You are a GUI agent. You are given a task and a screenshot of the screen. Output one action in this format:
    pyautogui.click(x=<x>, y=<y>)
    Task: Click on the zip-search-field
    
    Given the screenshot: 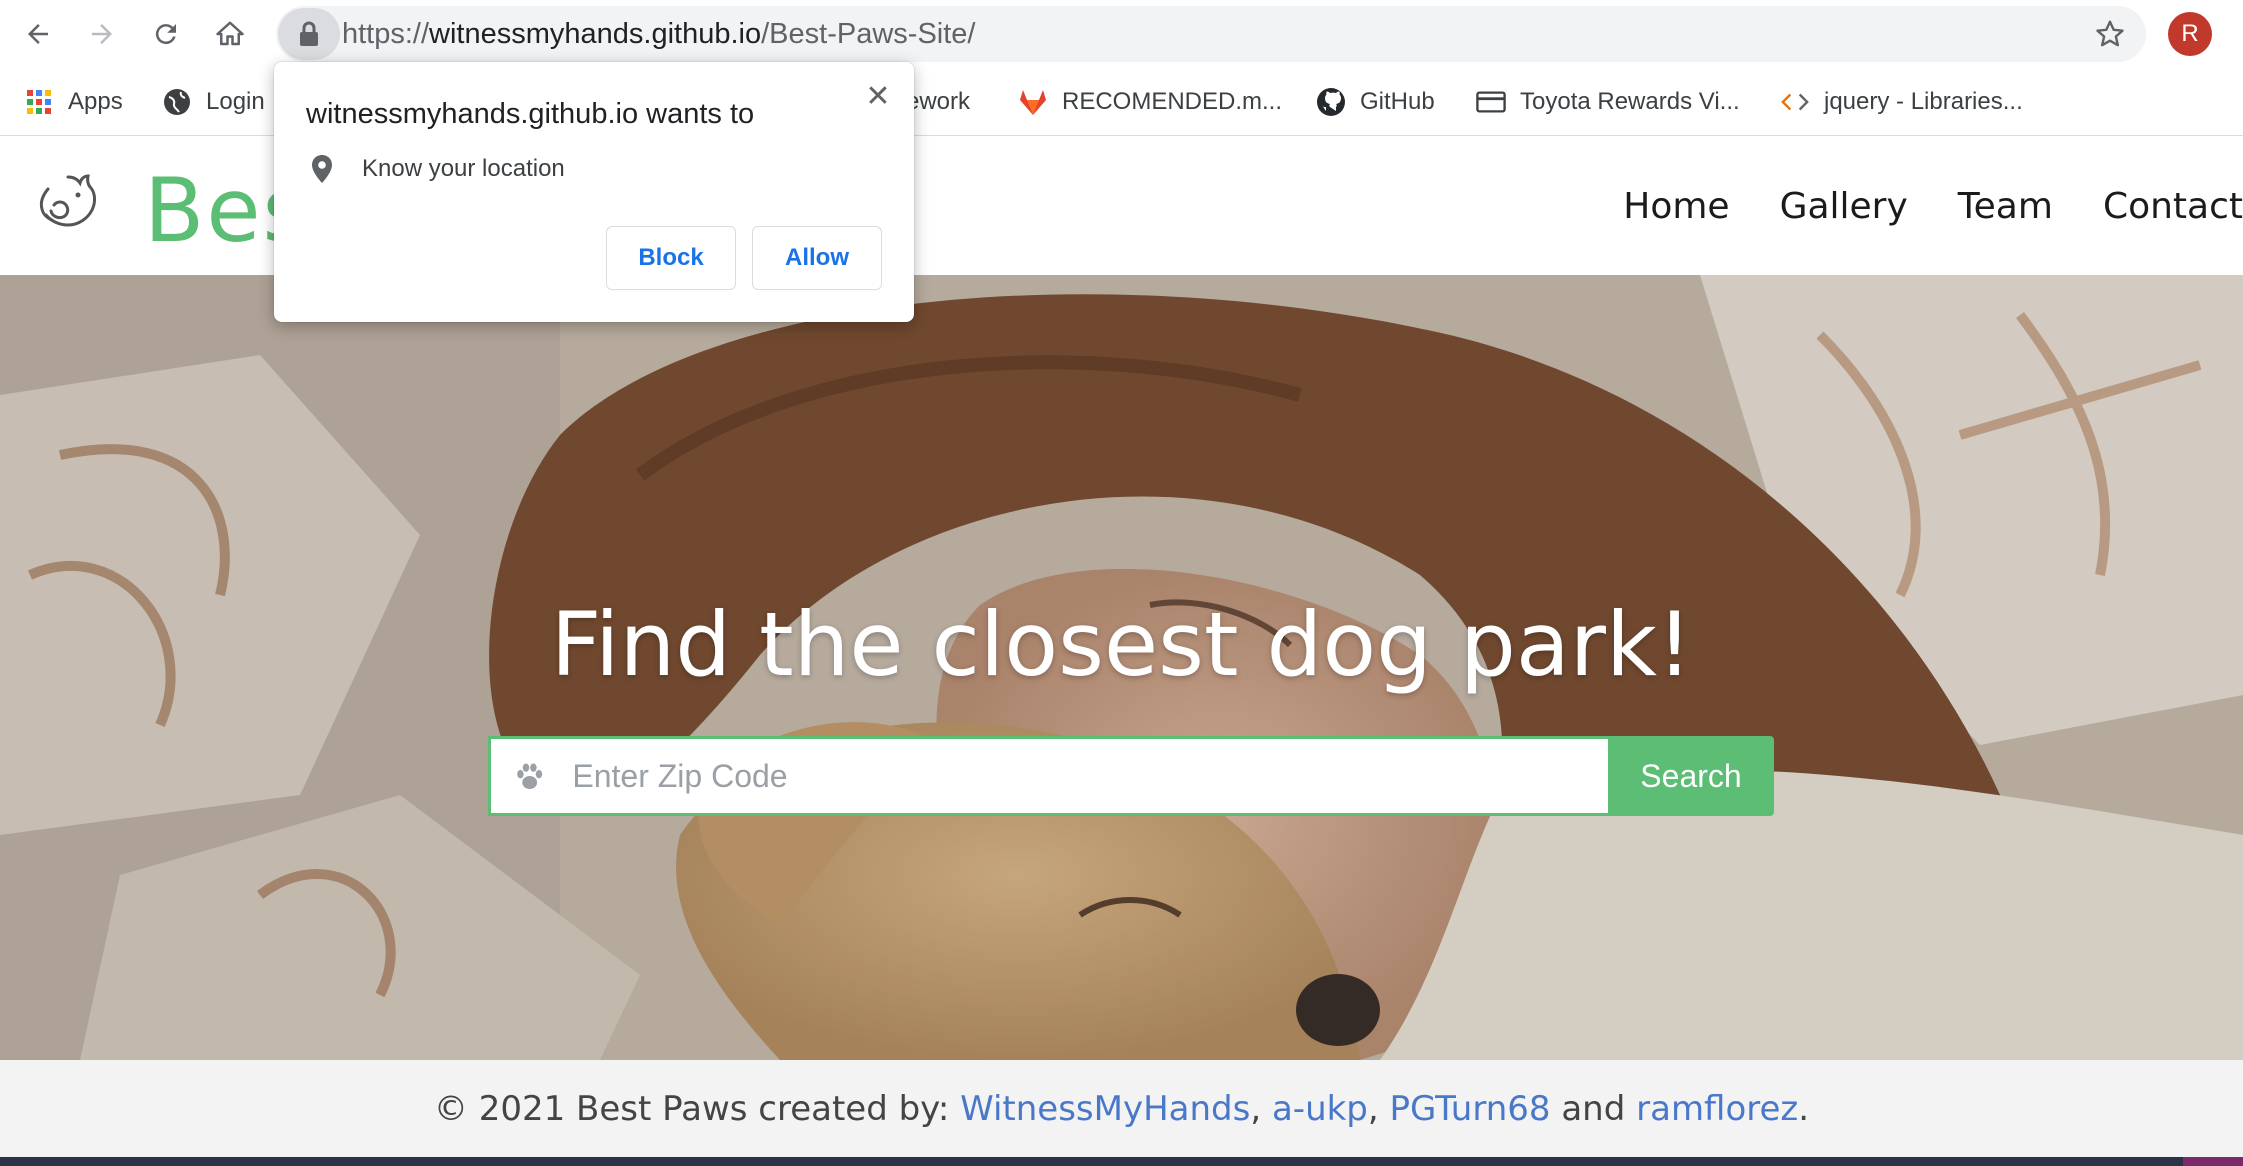 What is the action you would take?
    pyautogui.click(x=1048, y=776)
    